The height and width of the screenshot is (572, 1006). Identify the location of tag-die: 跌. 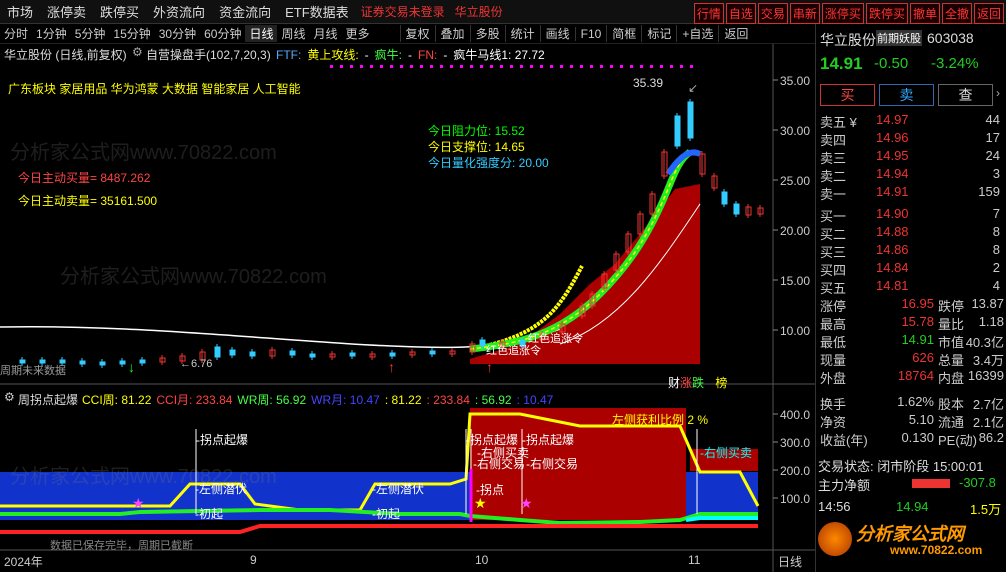
(698, 383).